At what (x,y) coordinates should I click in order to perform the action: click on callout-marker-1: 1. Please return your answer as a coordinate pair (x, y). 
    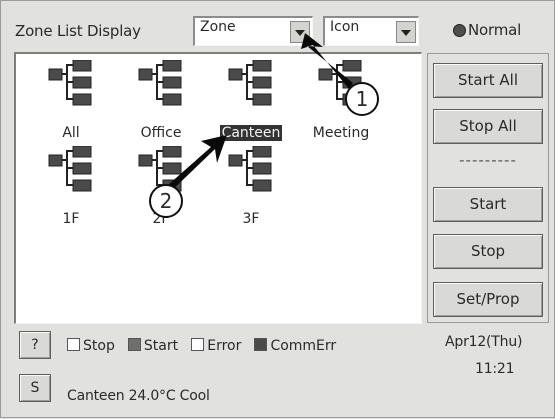
    Looking at the image, I should click on (362, 99).